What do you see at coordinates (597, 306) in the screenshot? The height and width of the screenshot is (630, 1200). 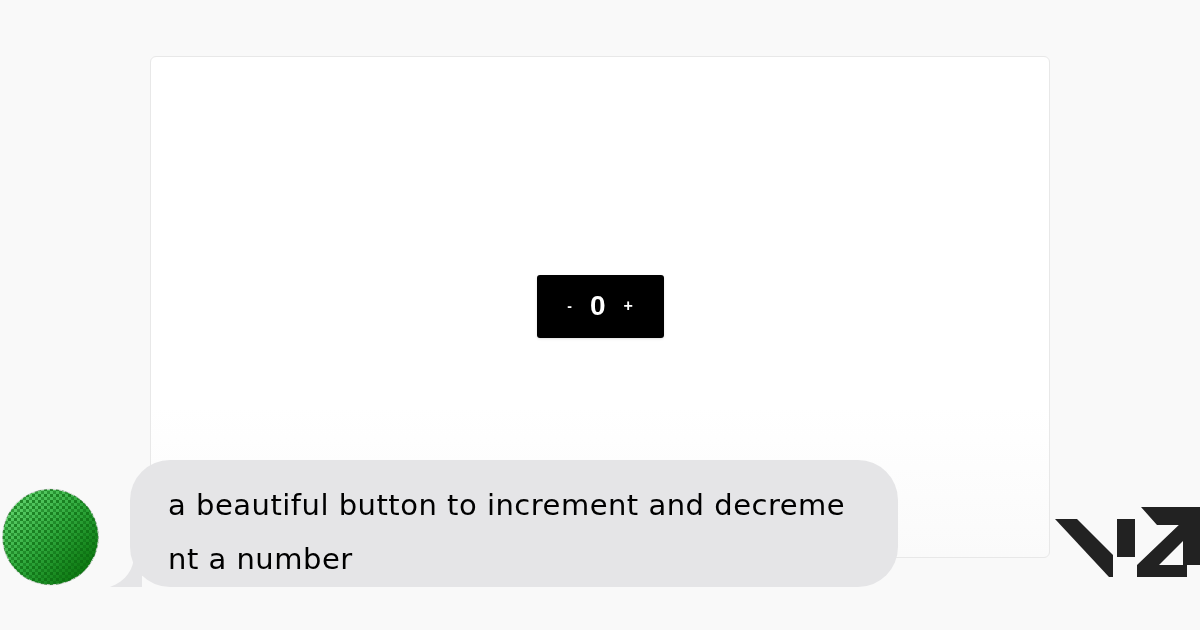 I see `counter-value: 0` at bounding box center [597, 306].